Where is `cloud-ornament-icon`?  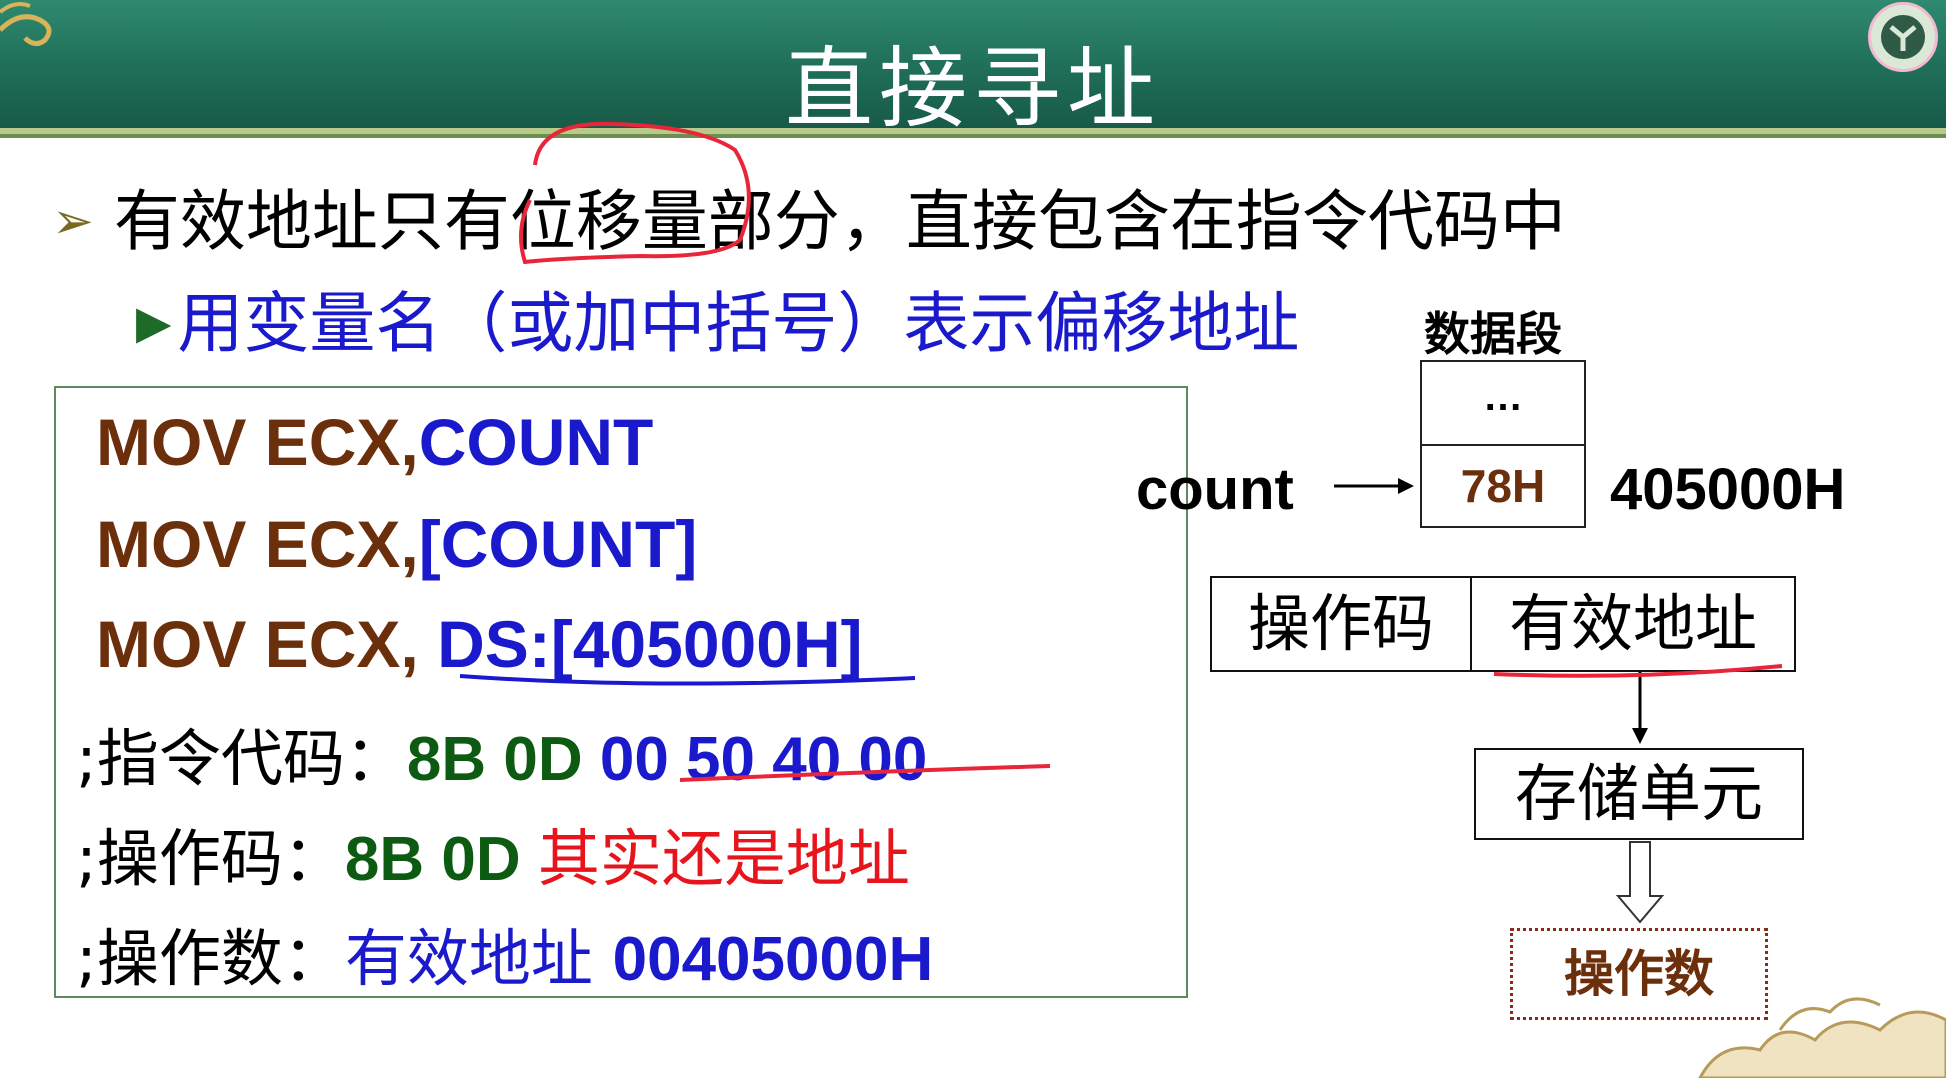 cloud-ornament-icon is located at coordinates (1822, 1037).